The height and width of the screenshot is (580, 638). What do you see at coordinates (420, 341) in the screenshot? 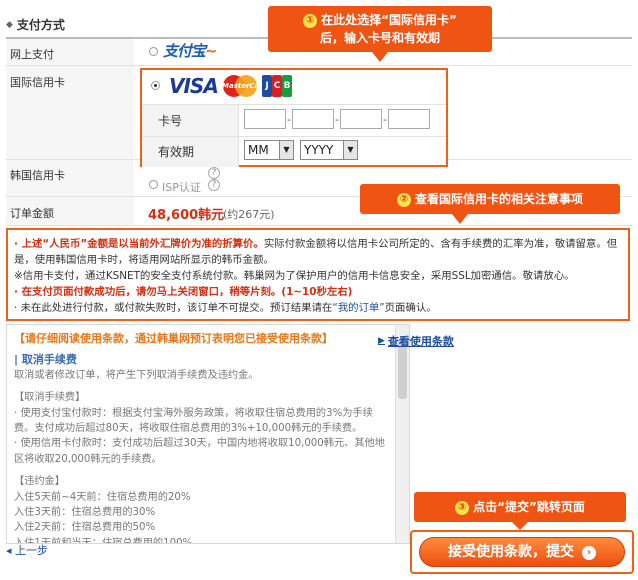
I see `view-terms-text: 查看使用条款` at bounding box center [420, 341].